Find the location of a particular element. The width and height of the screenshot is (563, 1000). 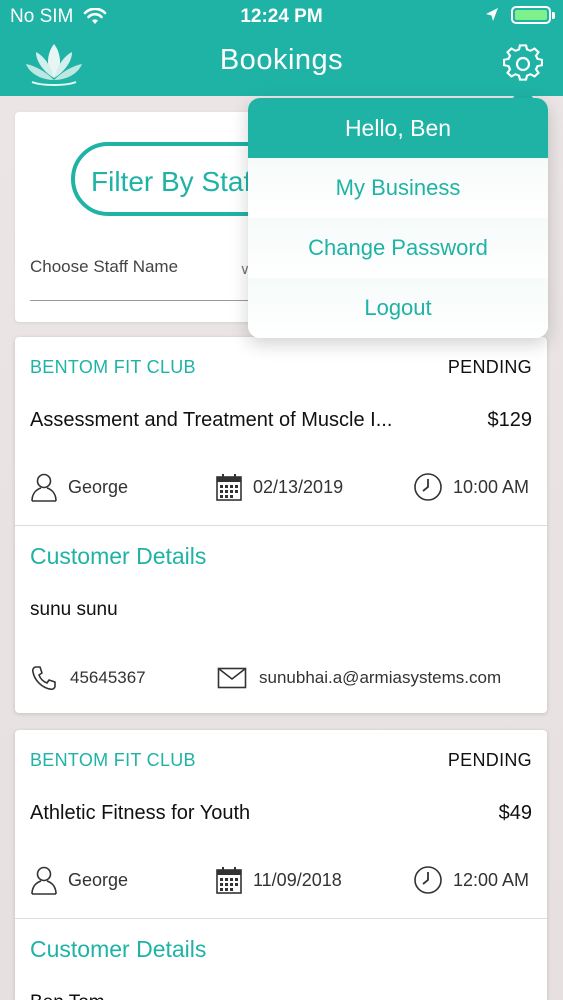

customer-name: Ben Tom is located at coordinates (67, 996).